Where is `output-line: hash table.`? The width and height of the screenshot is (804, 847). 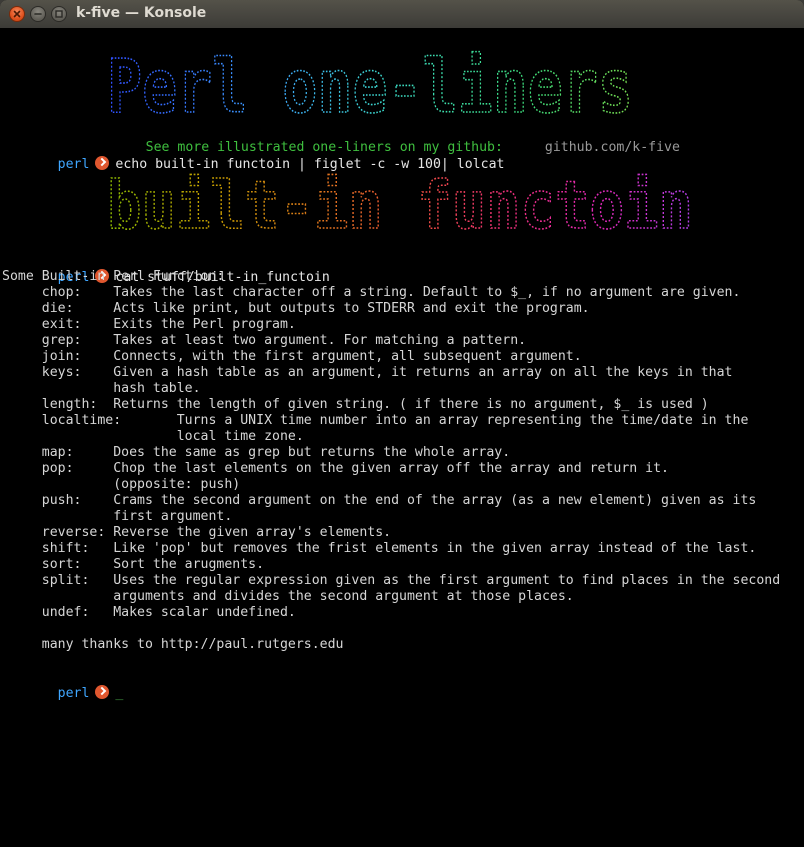
output-line: hash table. is located at coordinates (105, 388).